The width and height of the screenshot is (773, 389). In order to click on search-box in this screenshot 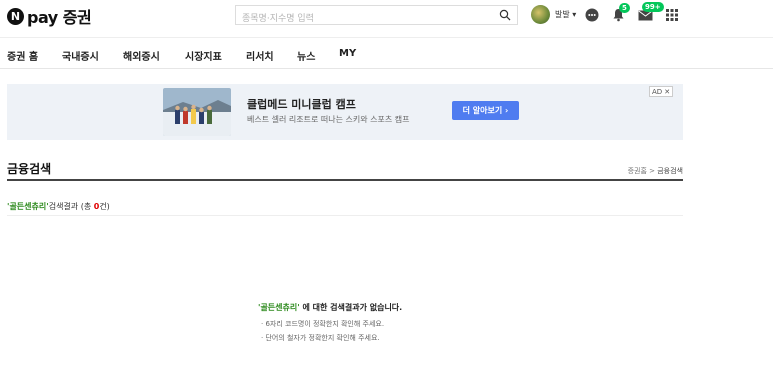, I will do `click(376, 16)`.